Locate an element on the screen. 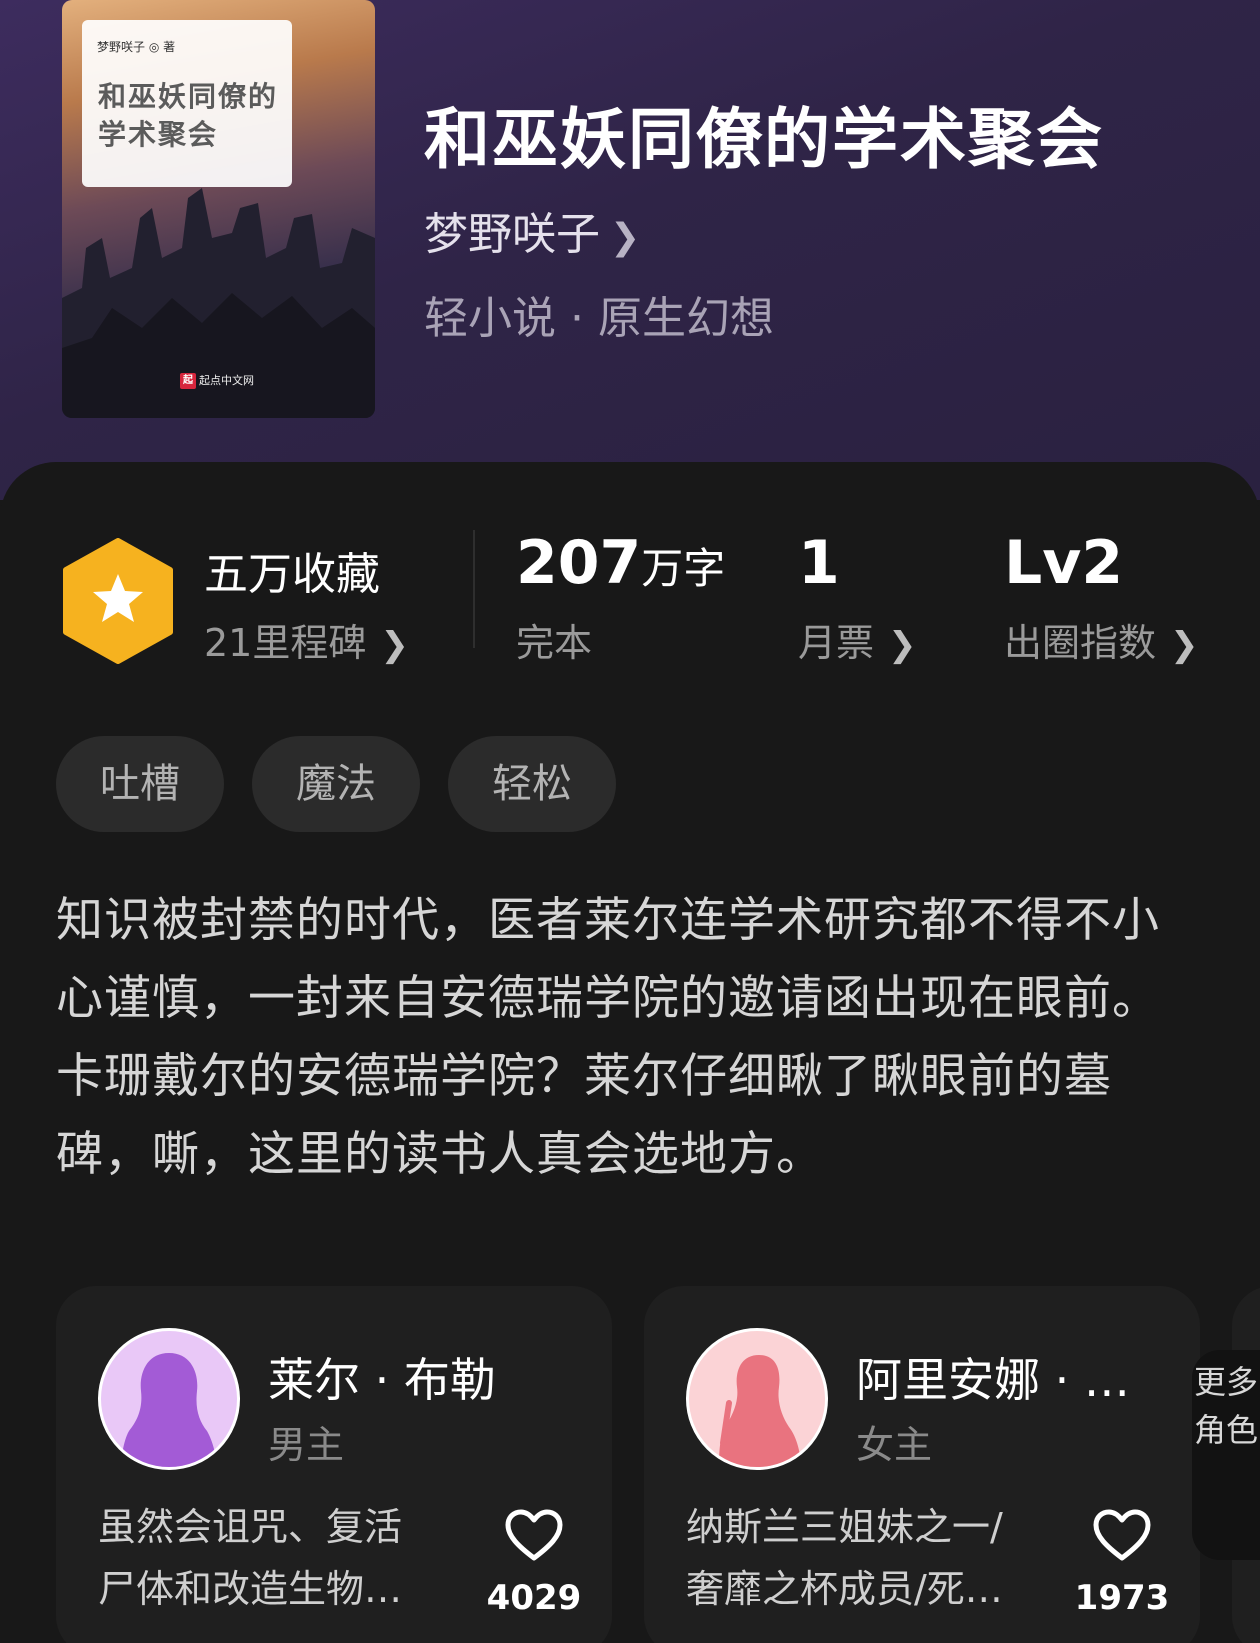  monthly-tickets-link: 月票 ❯ is located at coordinates (857, 639).